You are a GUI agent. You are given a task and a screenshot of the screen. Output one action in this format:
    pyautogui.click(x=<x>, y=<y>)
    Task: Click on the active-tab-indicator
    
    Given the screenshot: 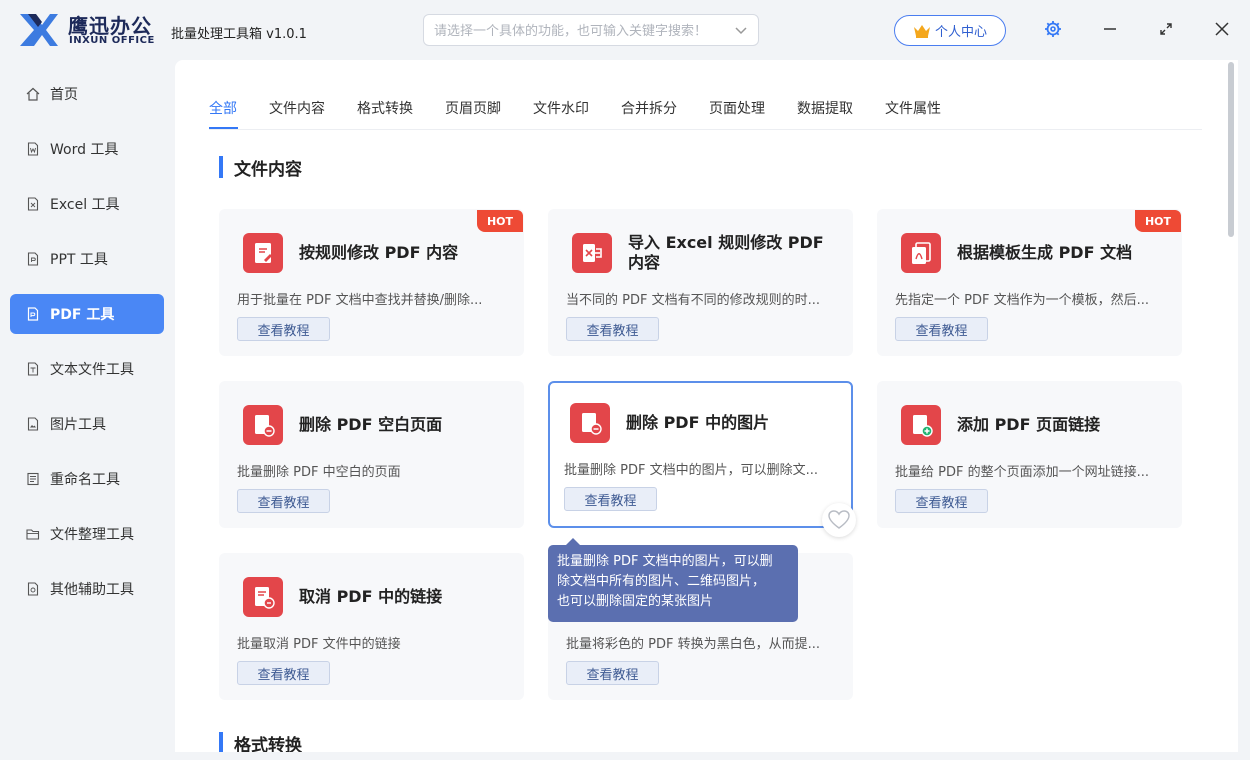 What is the action you would take?
    pyautogui.click(x=223, y=128)
    